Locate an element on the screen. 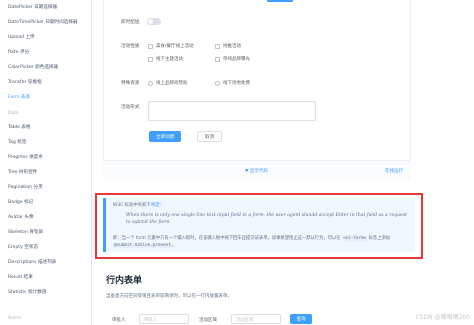  sidebar-item: Skeleton 骨架屏 is located at coordinates (25, 232).